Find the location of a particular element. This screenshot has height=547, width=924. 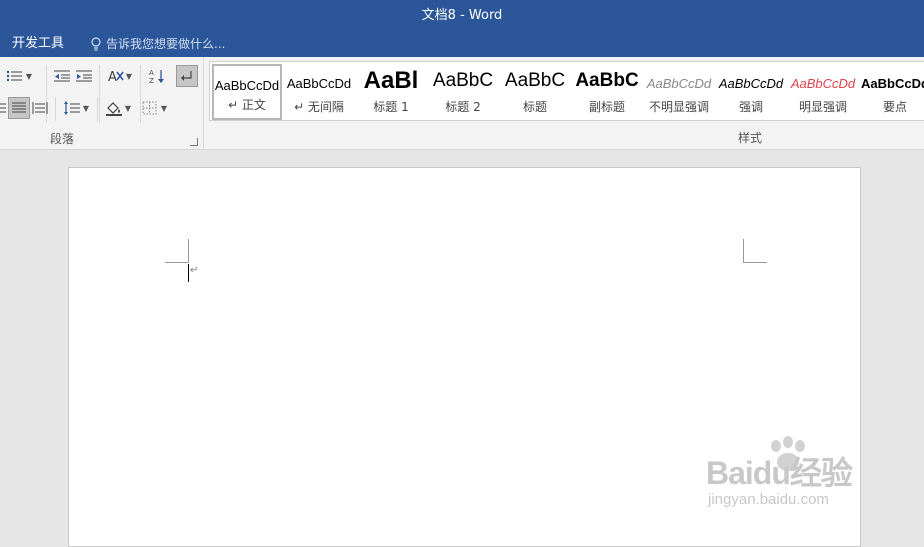

shading-button: ▼ is located at coordinates (118, 108).